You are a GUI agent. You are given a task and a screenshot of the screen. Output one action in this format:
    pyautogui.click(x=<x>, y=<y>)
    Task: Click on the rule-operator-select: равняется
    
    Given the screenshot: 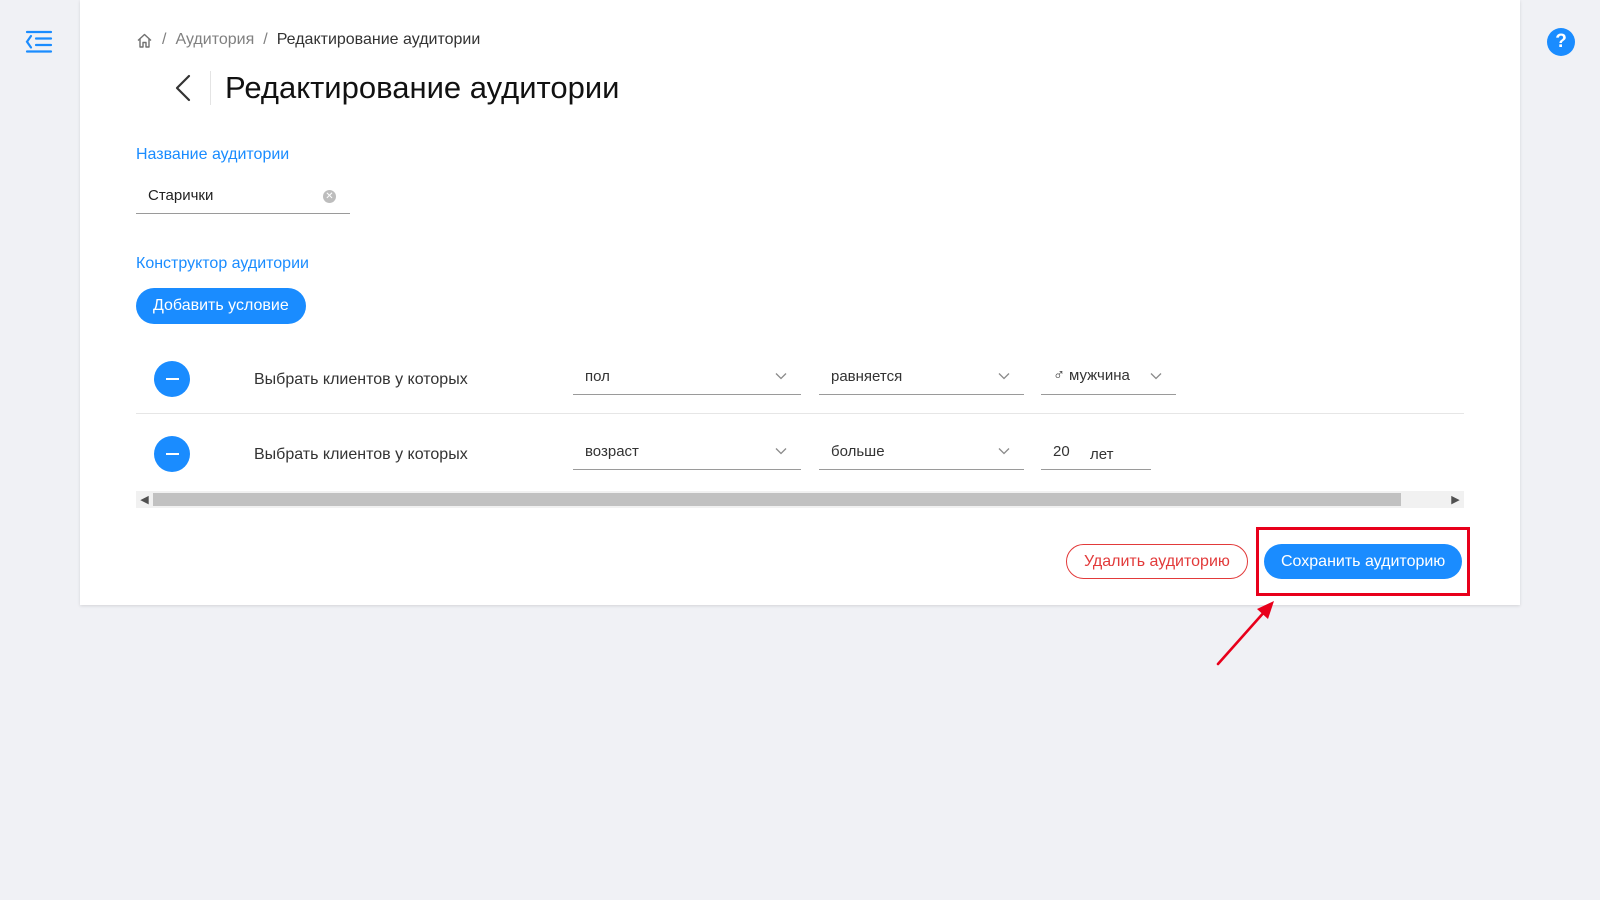 What is the action you would take?
    pyautogui.click(x=921, y=376)
    